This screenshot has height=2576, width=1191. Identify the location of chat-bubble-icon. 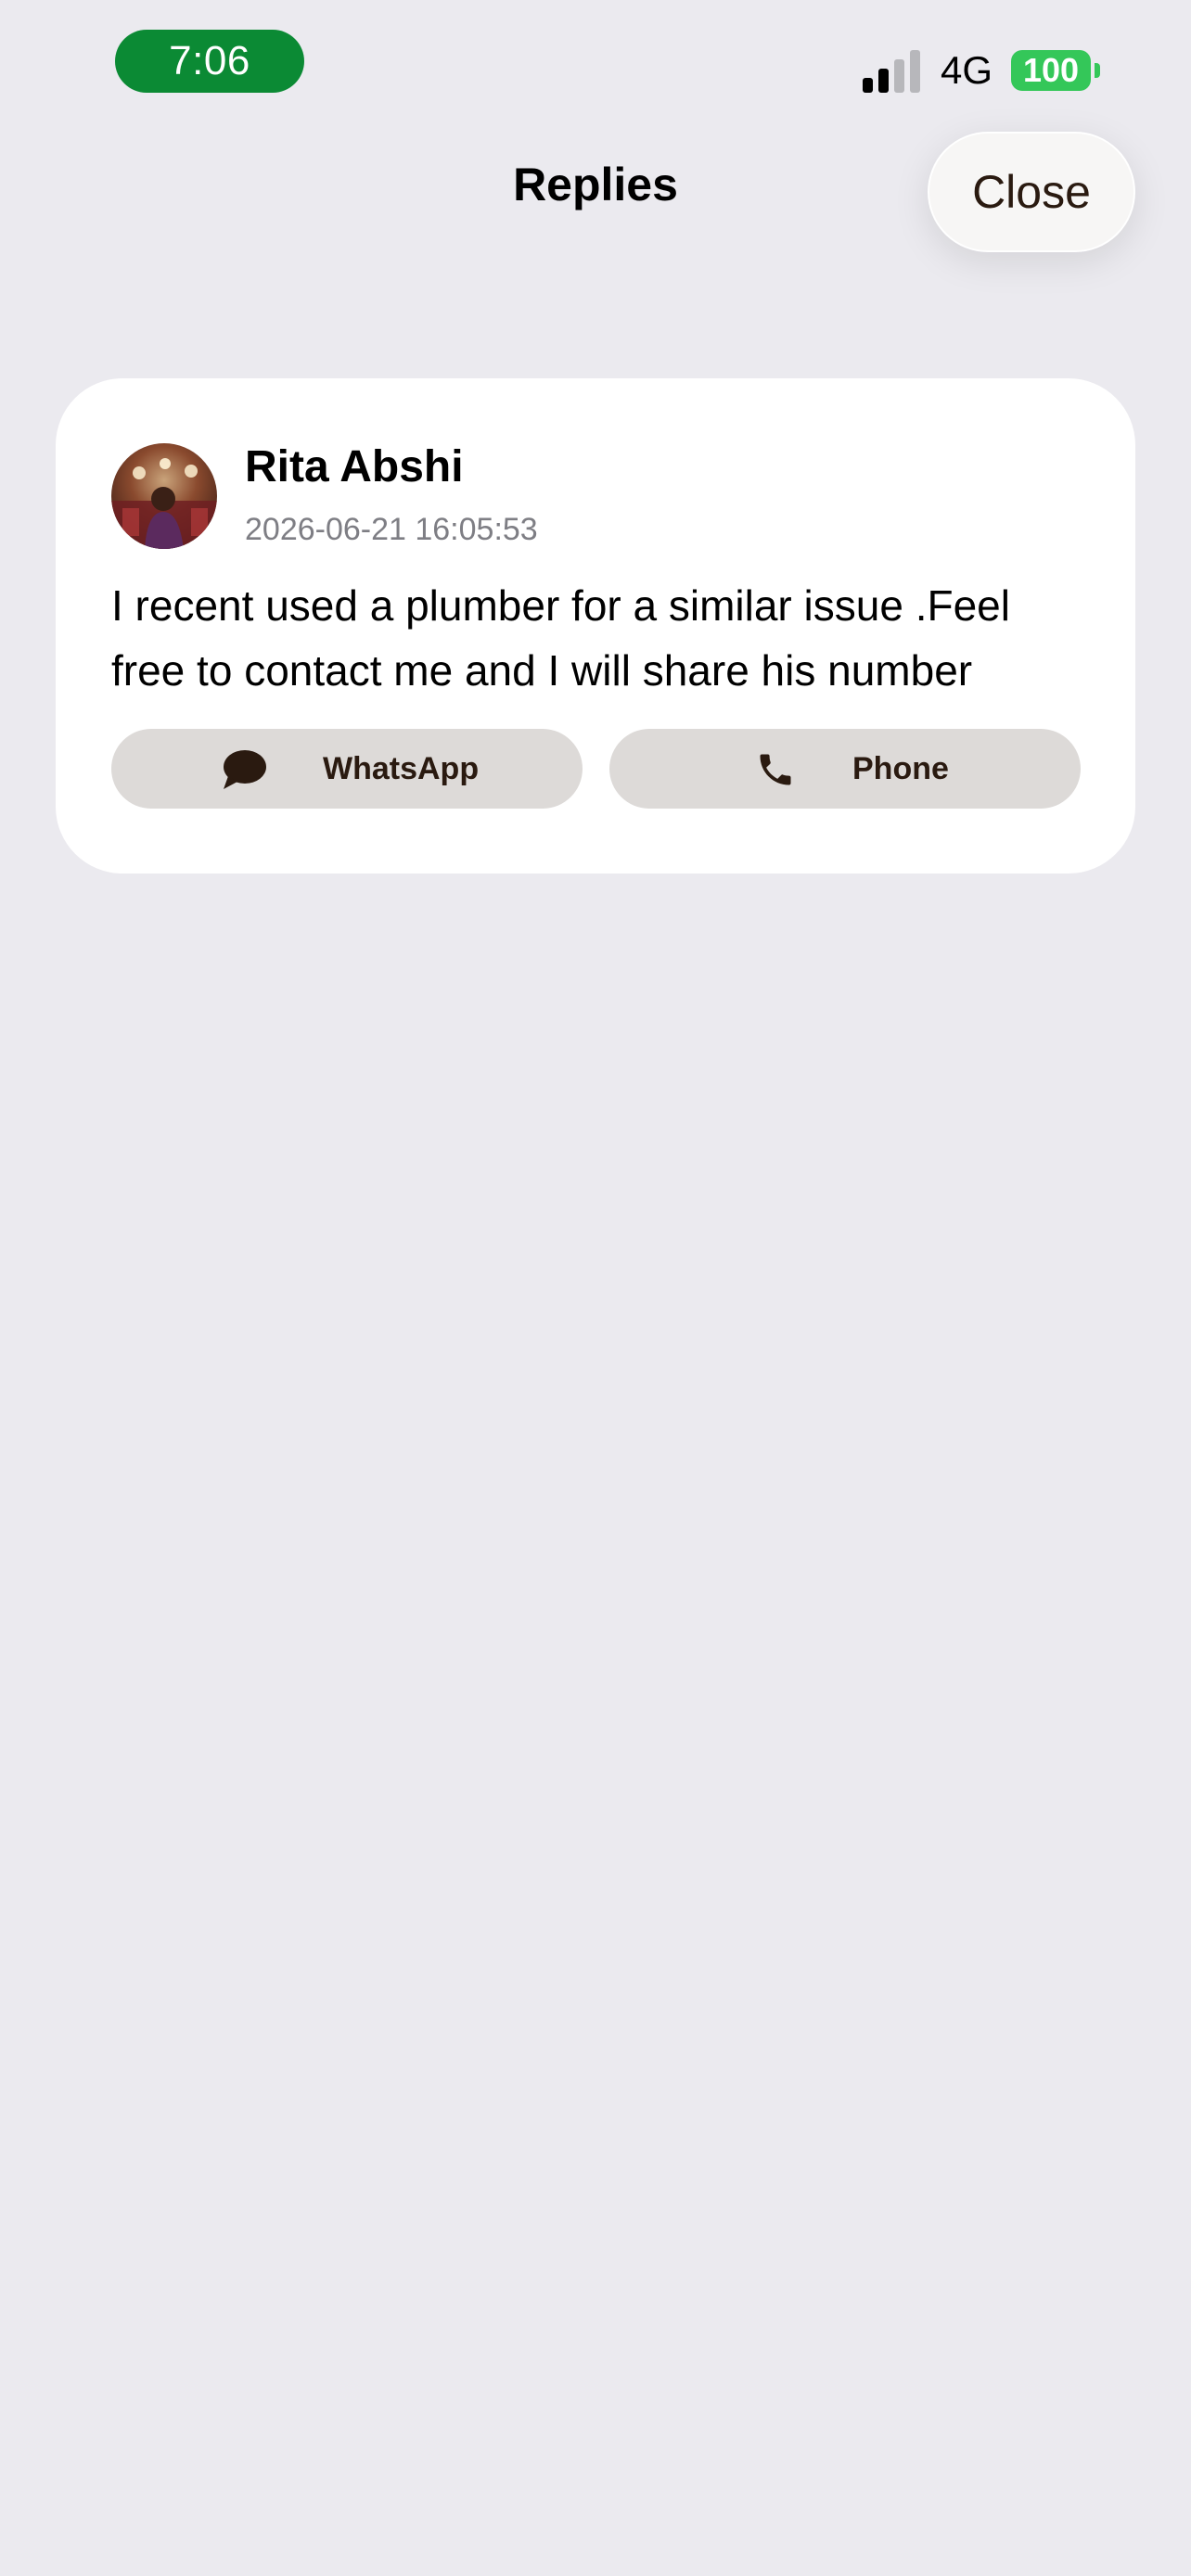
(244, 769).